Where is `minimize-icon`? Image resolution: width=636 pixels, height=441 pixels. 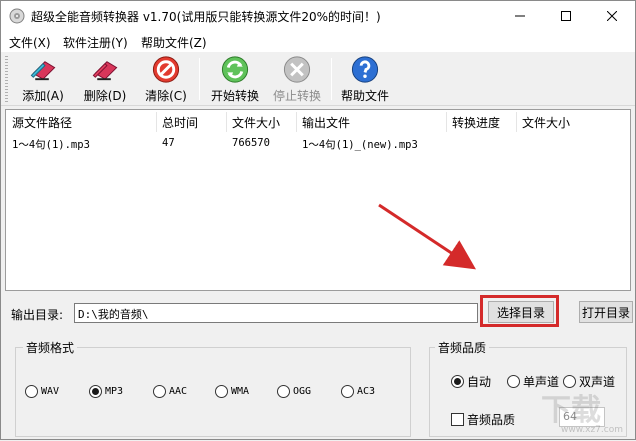
minimize-icon is located at coordinates (520, 16).